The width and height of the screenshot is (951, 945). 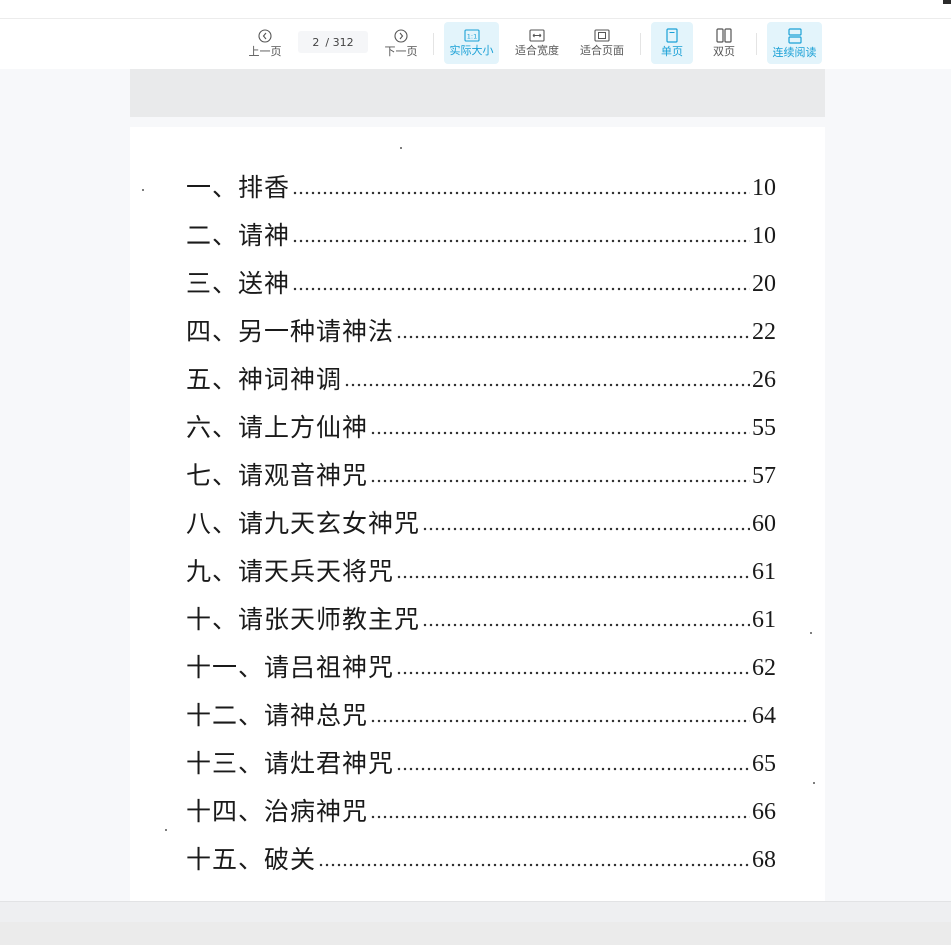 What do you see at coordinates (481, 812) in the screenshot?
I see `toc-entry: 十四、治病神咒 66` at bounding box center [481, 812].